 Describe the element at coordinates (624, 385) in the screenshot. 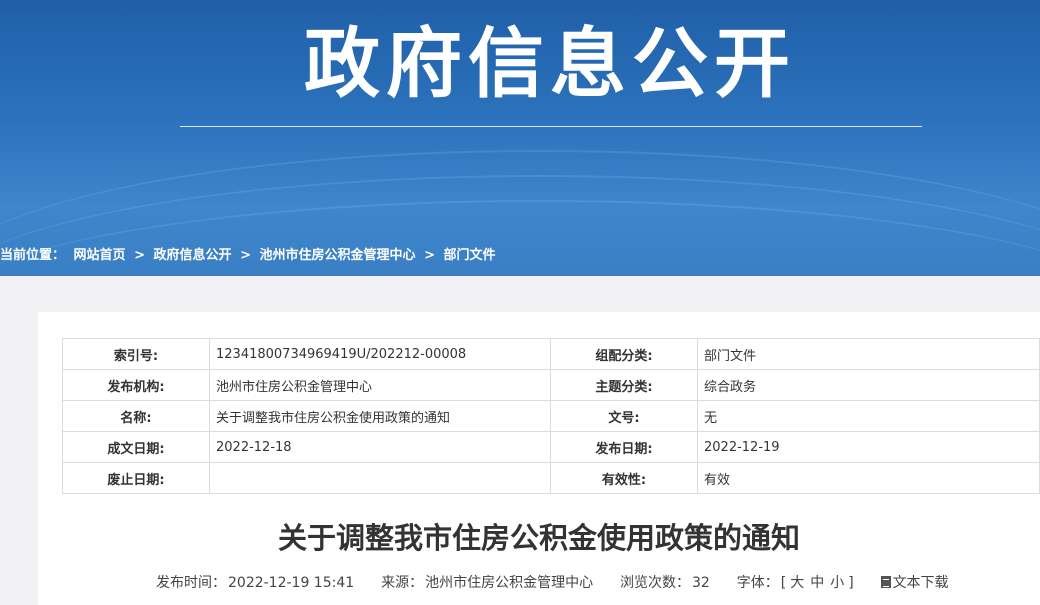

I see `topic-label: 主题分类:` at that location.